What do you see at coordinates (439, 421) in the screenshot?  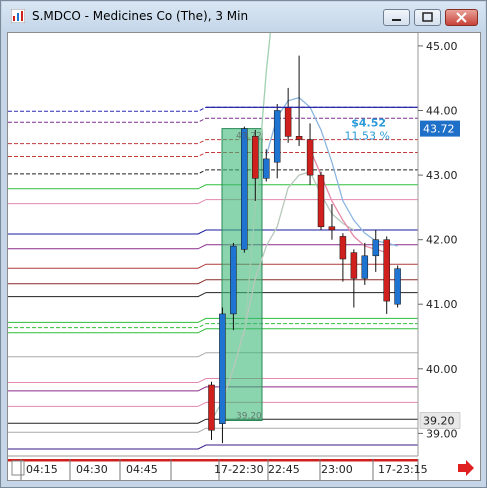 I see `marker-price-label: 39.20` at bounding box center [439, 421].